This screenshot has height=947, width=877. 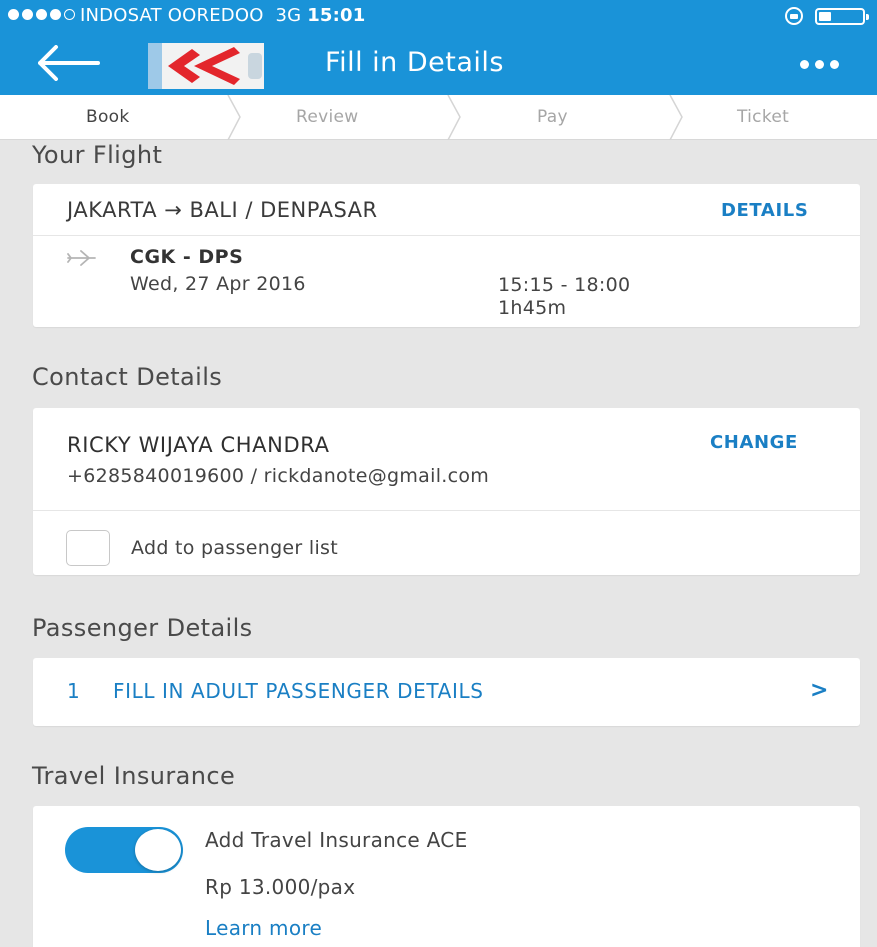 What do you see at coordinates (41, 14) in the screenshot?
I see `signal-strength-icon` at bounding box center [41, 14].